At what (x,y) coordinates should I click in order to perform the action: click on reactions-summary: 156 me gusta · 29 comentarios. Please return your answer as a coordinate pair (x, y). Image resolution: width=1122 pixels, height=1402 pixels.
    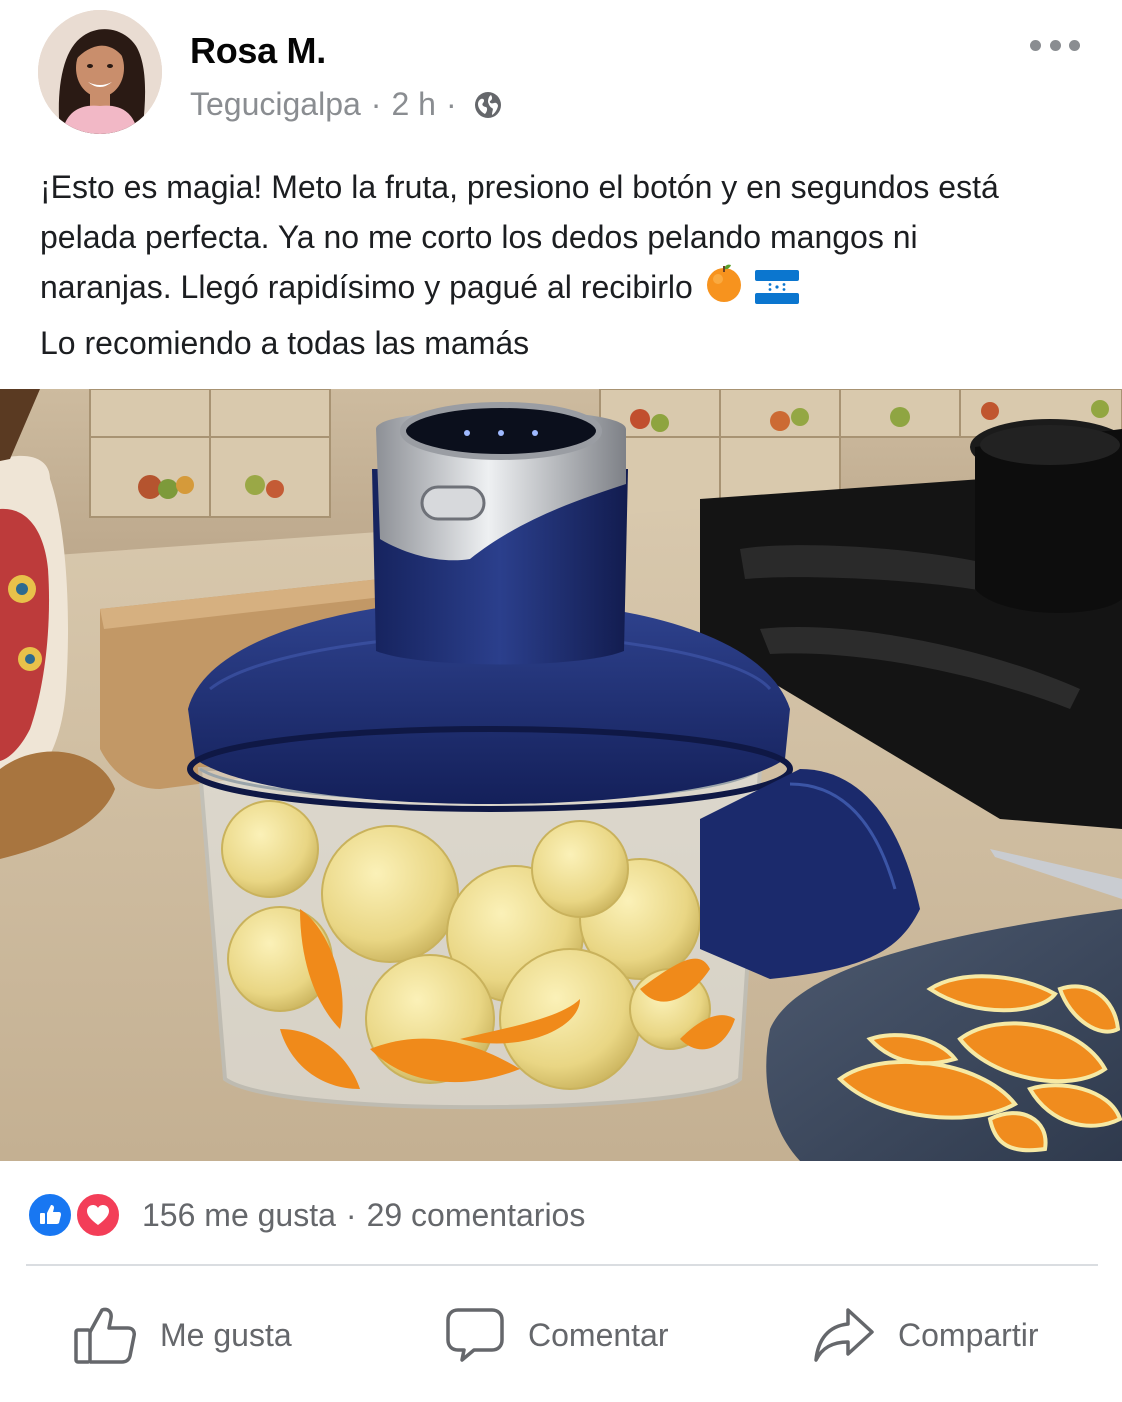
    Looking at the image, I should click on (305, 1215).